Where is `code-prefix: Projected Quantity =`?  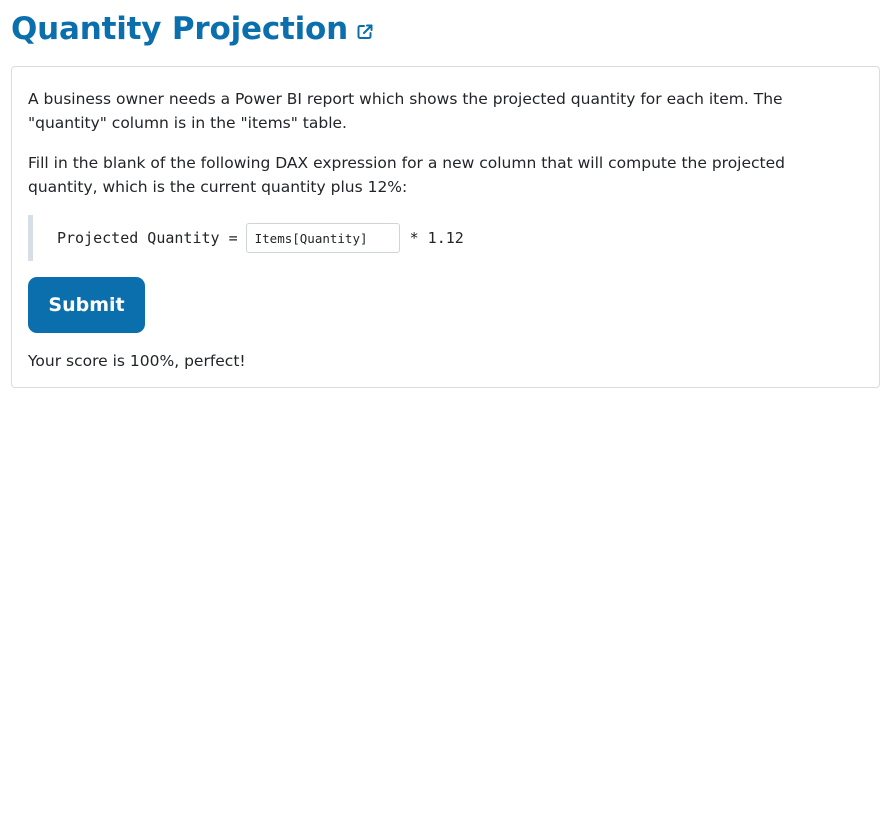 code-prefix: Projected Quantity = is located at coordinates (147, 238).